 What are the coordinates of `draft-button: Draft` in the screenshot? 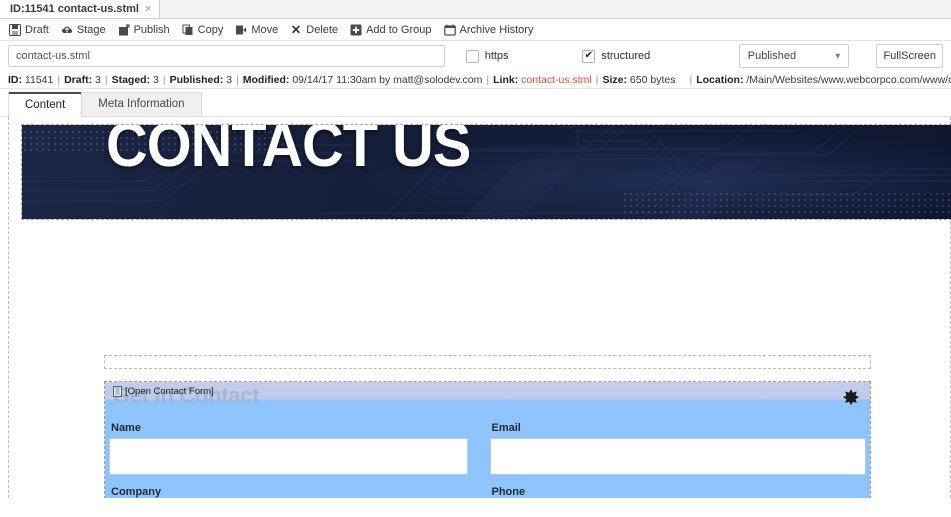 It's located at (29, 30).